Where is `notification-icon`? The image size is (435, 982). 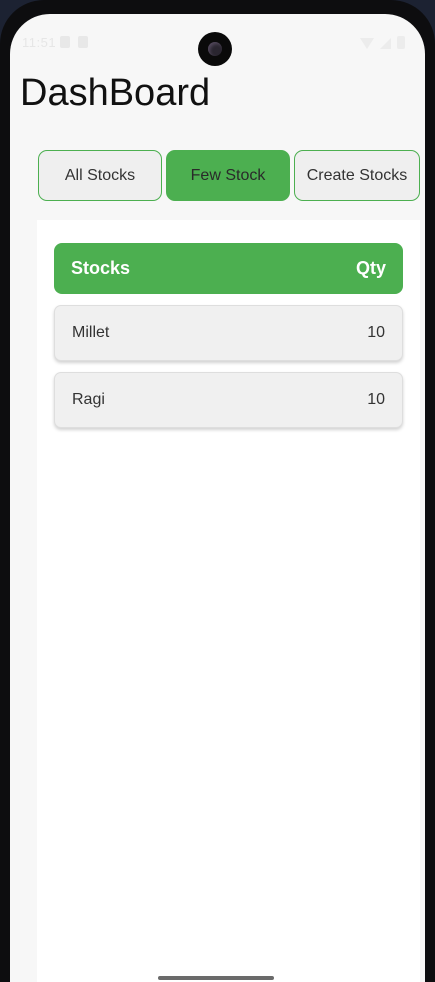 notification-icon is located at coordinates (65, 42).